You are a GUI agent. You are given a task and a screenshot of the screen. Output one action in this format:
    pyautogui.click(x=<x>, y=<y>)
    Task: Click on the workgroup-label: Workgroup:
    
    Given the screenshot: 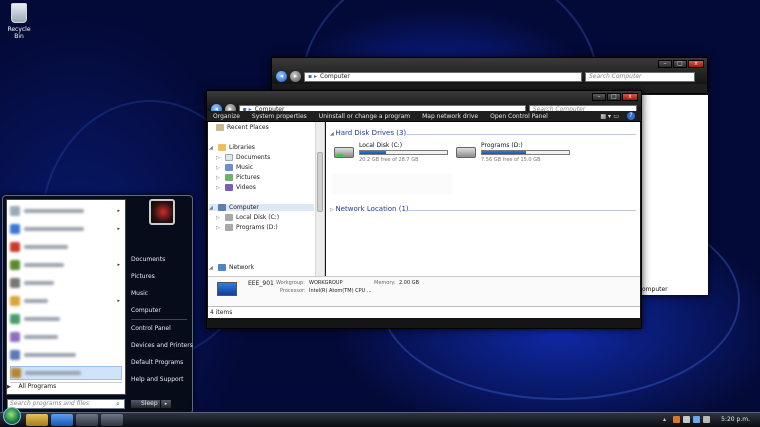 What is the action you would take?
    pyautogui.click(x=290, y=283)
    